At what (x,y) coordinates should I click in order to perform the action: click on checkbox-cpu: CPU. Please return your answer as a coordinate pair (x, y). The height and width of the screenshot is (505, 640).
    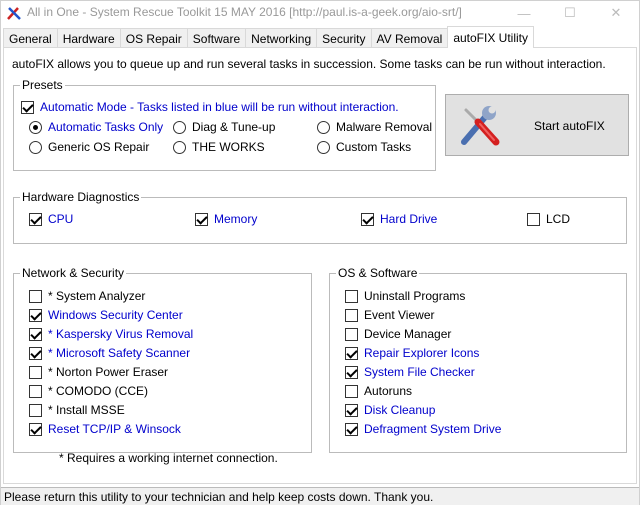
    Looking at the image, I should click on (51, 219).